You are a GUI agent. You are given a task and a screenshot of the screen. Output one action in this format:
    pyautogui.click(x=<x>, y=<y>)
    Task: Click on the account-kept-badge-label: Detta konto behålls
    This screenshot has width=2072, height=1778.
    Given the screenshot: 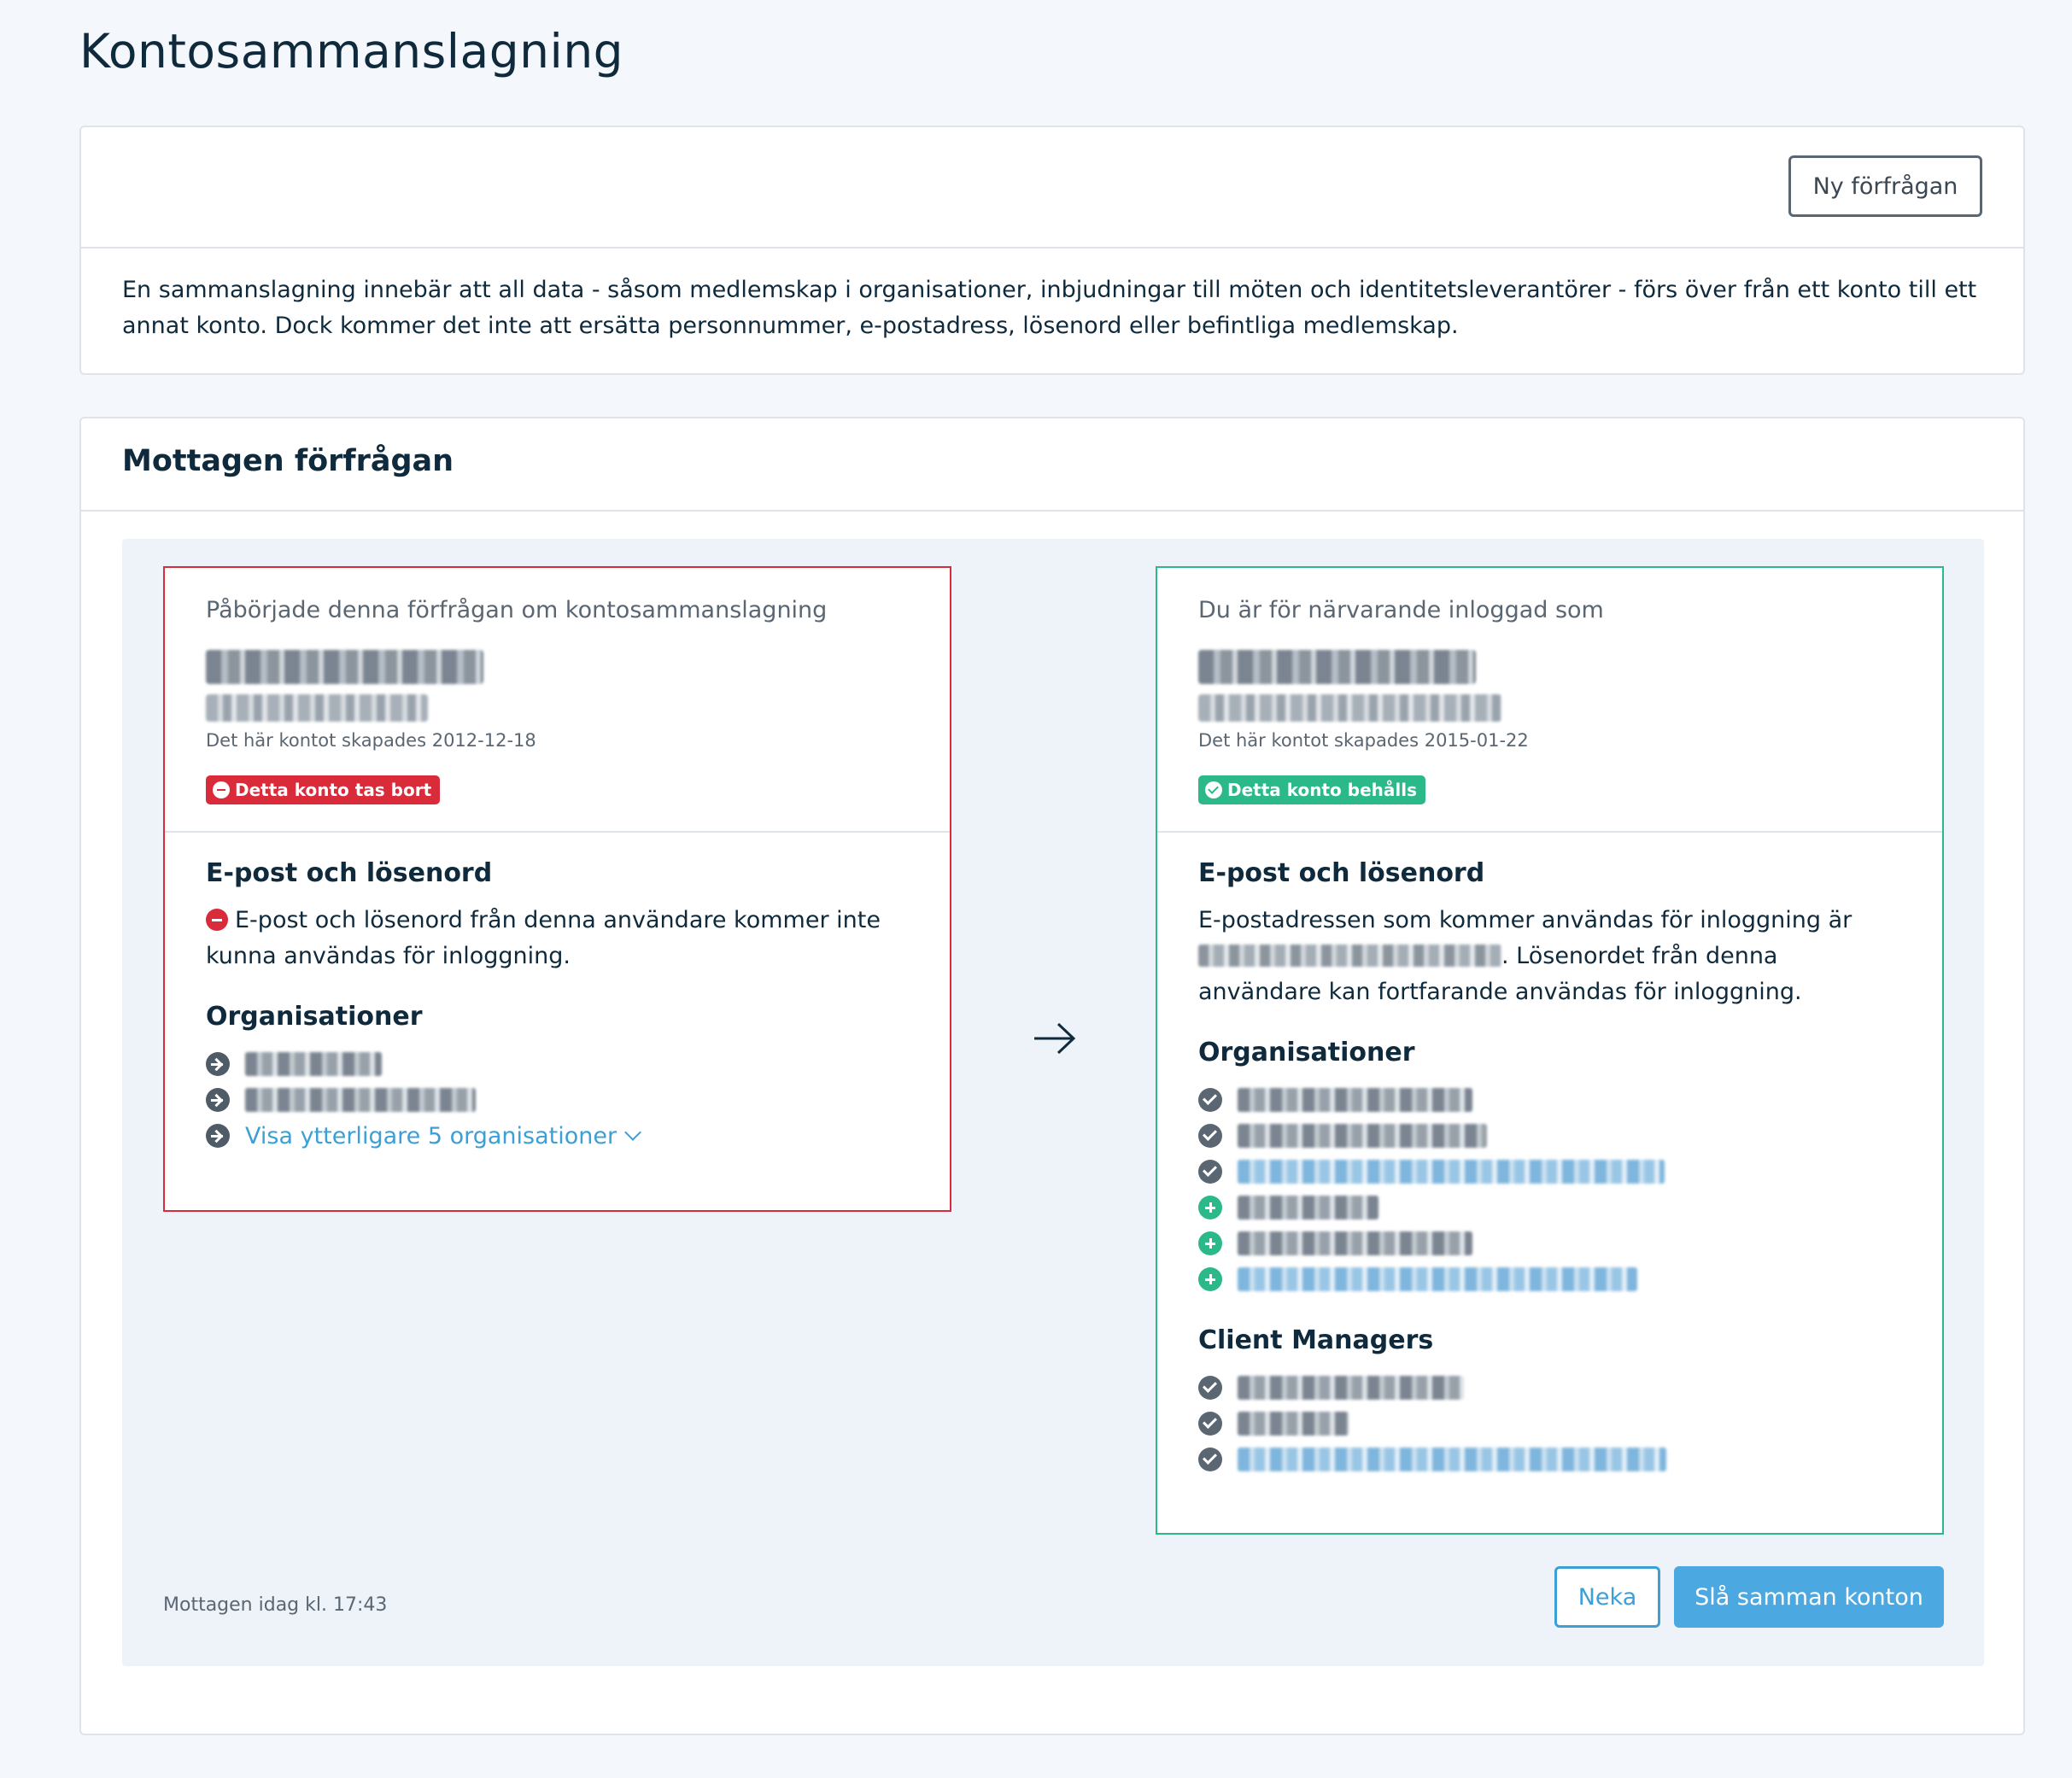 What is the action you would take?
    pyautogui.click(x=1322, y=790)
    